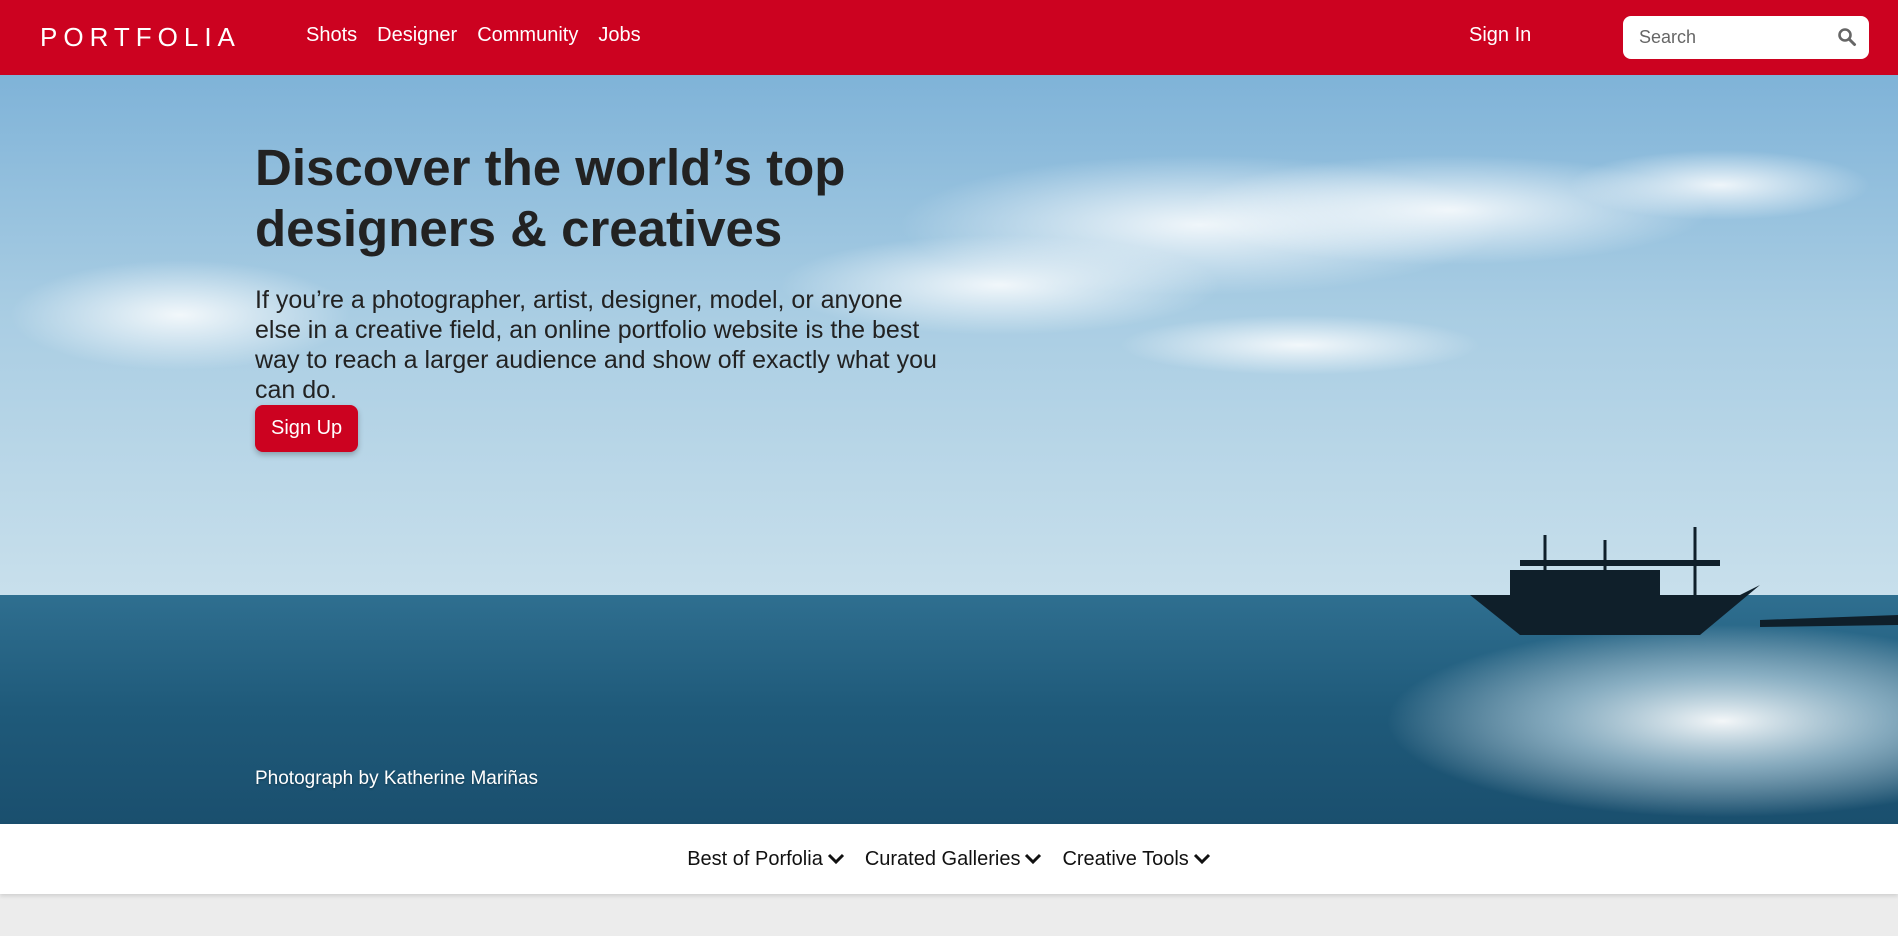  What do you see at coordinates (307, 428) in the screenshot?
I see `sign-up-button: Sign Up` at bounding box center [307, 428].